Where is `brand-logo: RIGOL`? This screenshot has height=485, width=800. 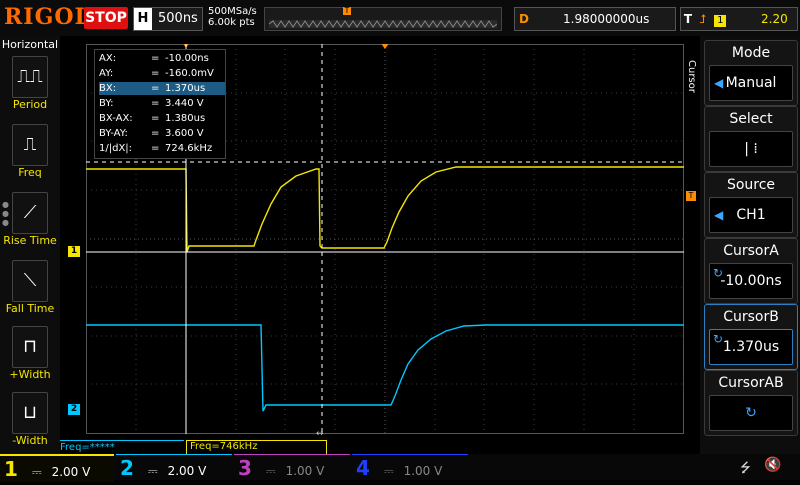 brand-logo: RIGOL is located at coordinates (47, 17).